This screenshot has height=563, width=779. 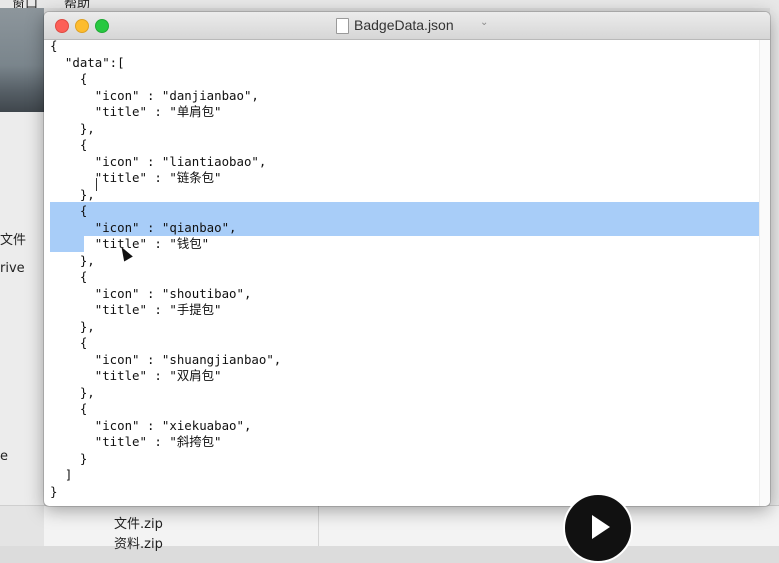 What do you see at coordinates (22, 60) in the screenshot?
I see `desktop-wallpaper-preview` at bounding box center [22, 60].